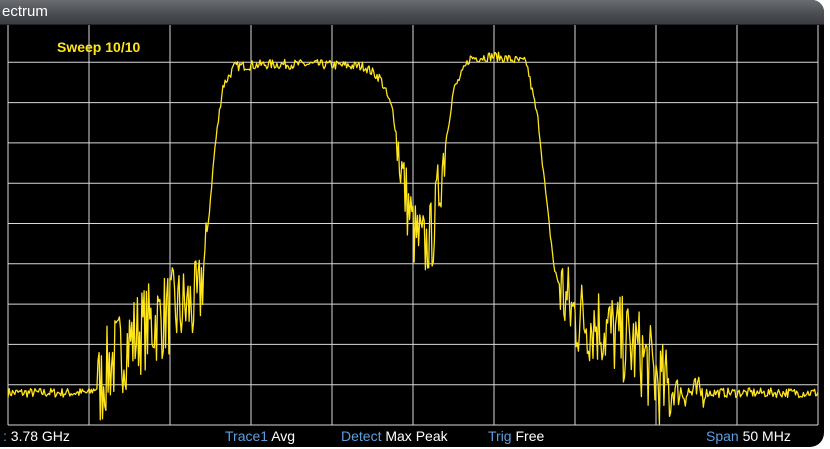  Describe the element at coordinates (247, 436) in the screenshot. I see `trace-key: Trace1` at that location.